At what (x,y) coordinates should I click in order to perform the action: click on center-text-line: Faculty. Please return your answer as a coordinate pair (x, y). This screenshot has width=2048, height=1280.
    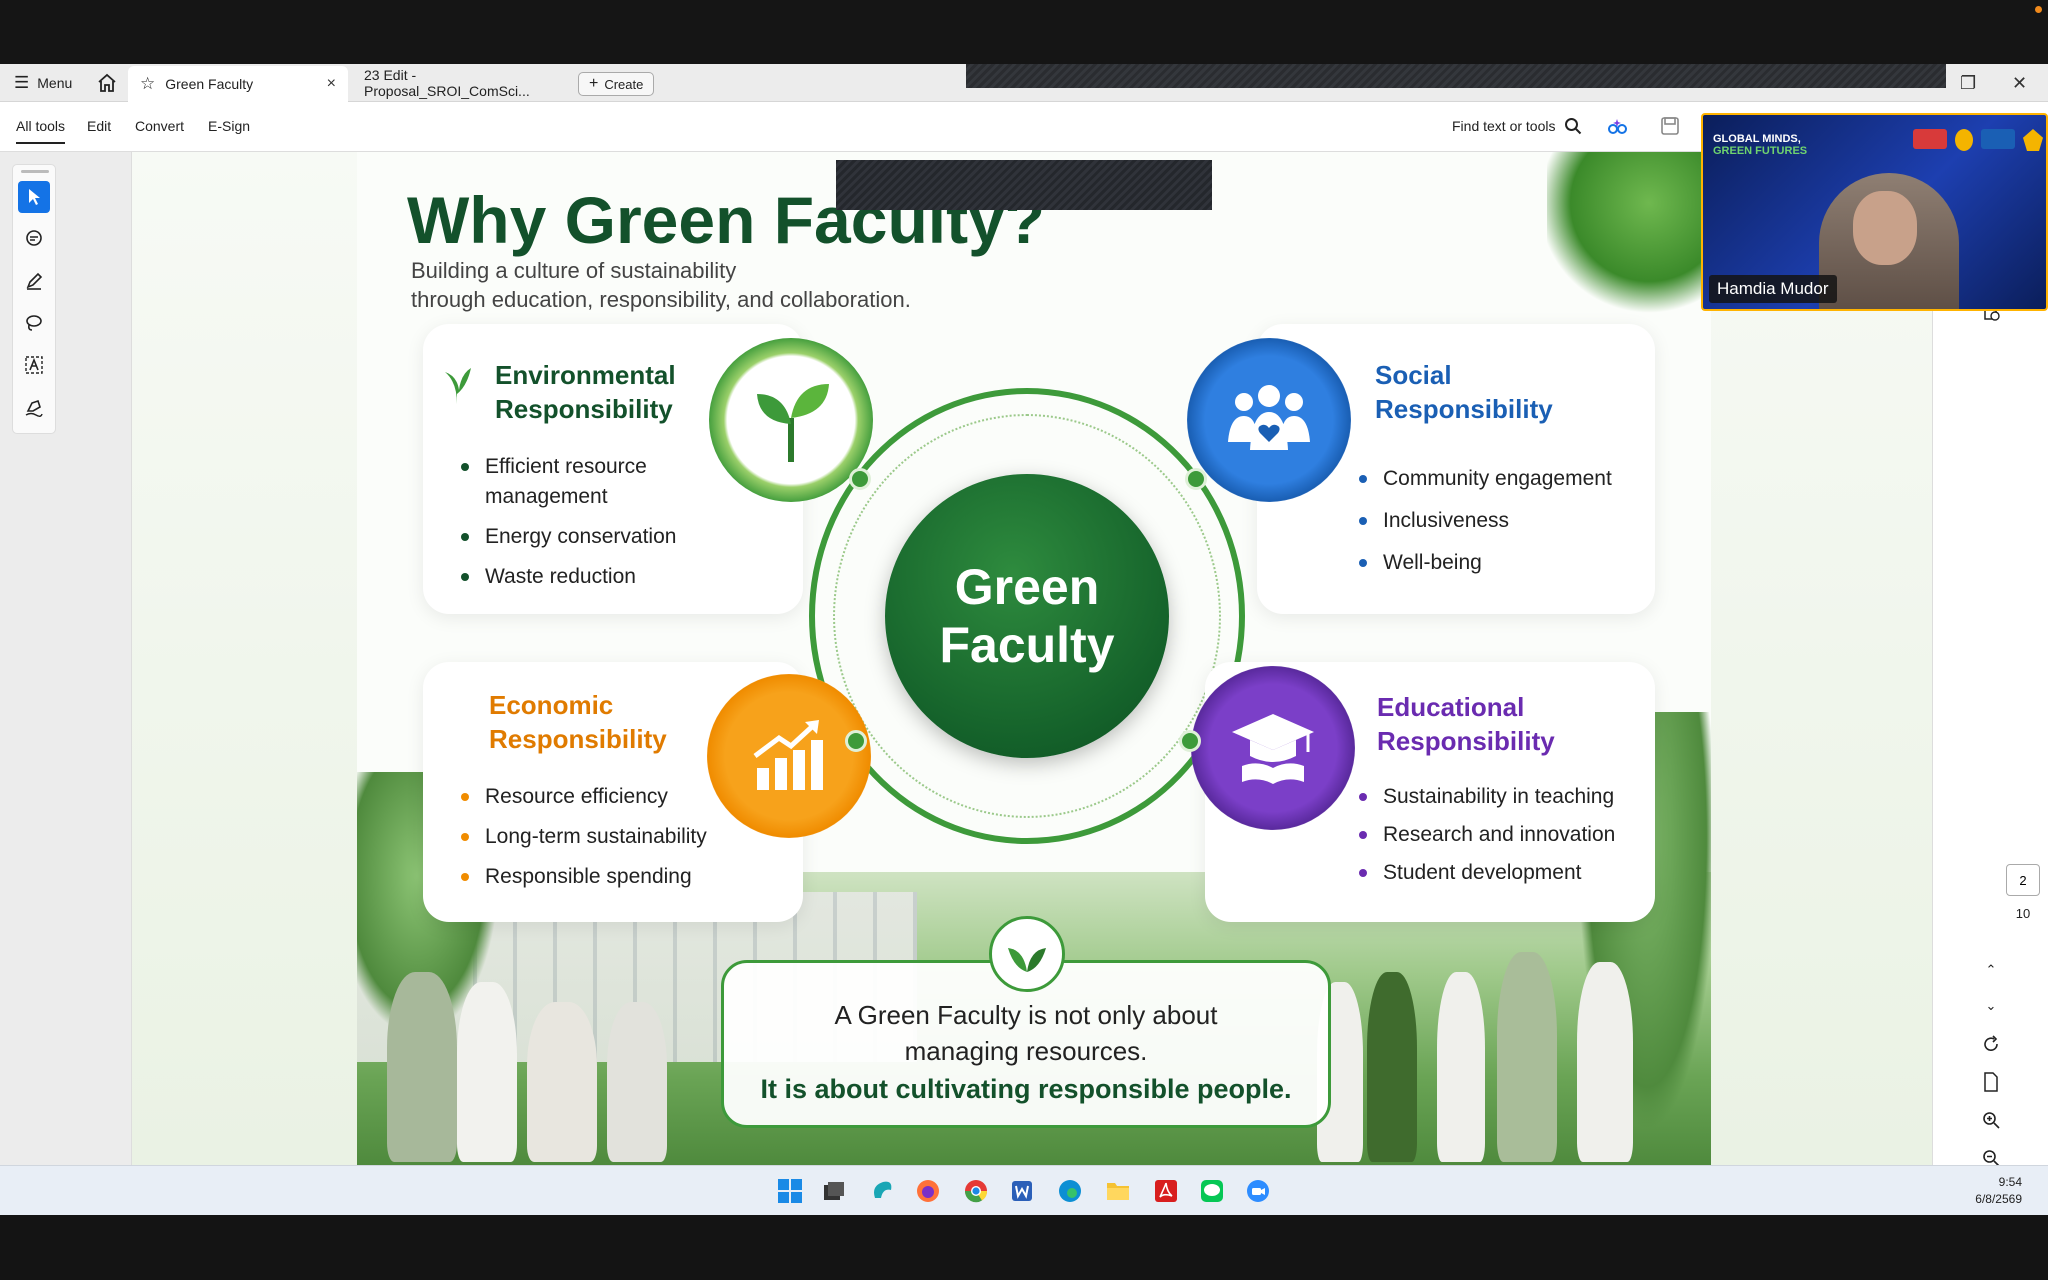
    Looking at the image, I should click on (1027, 645).